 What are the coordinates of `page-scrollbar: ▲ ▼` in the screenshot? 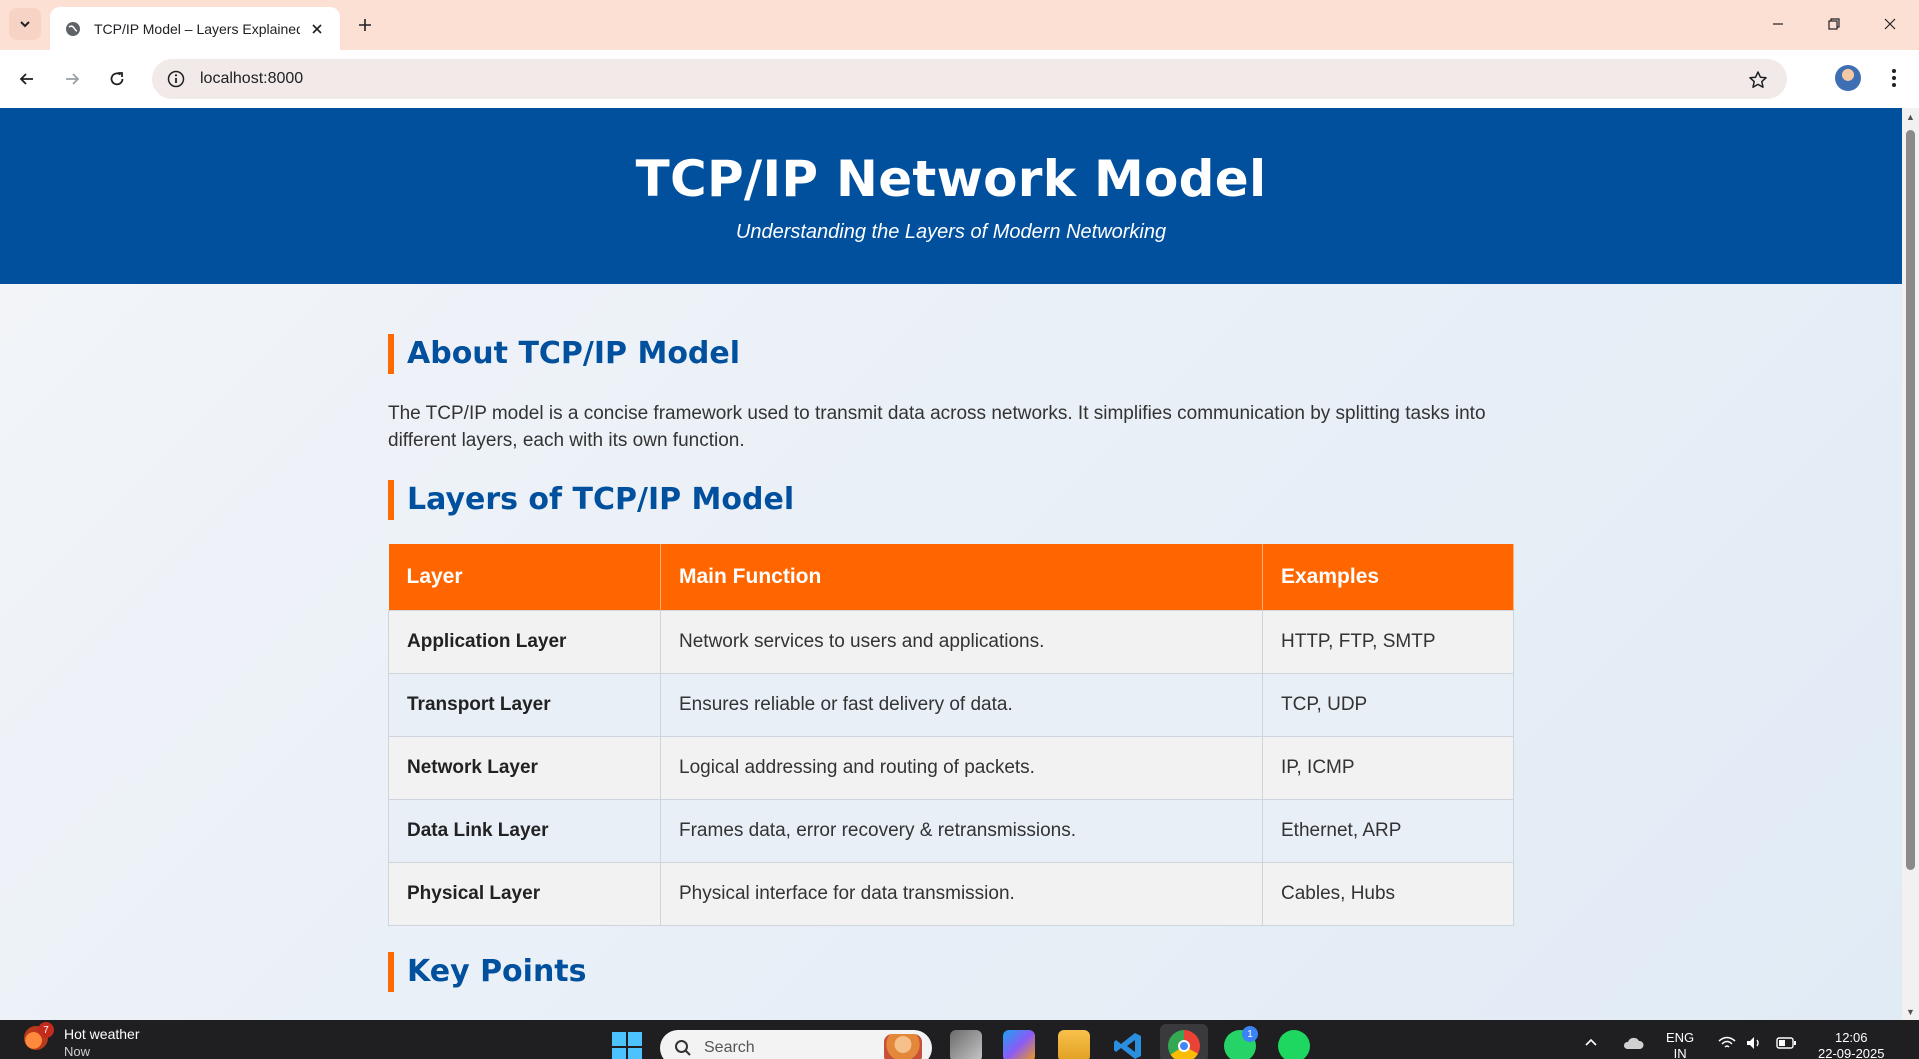 It's located at (1910, 564).